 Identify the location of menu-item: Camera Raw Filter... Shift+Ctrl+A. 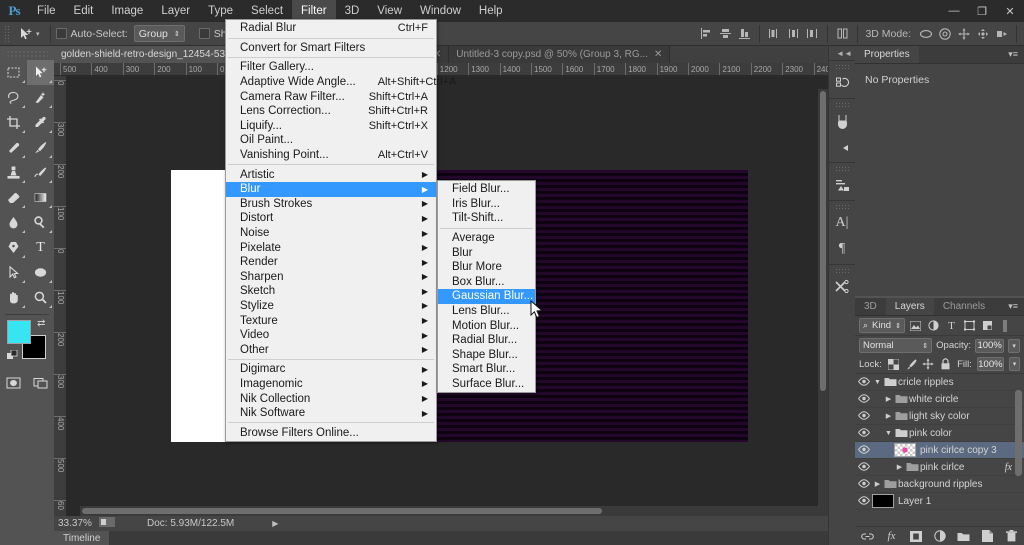
(331, 96).